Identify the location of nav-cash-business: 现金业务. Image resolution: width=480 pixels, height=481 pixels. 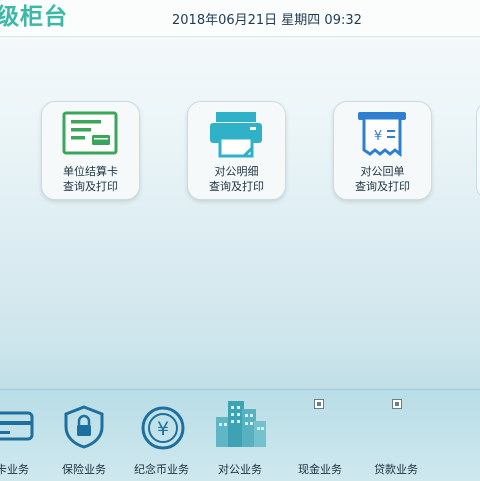
(322, 437).